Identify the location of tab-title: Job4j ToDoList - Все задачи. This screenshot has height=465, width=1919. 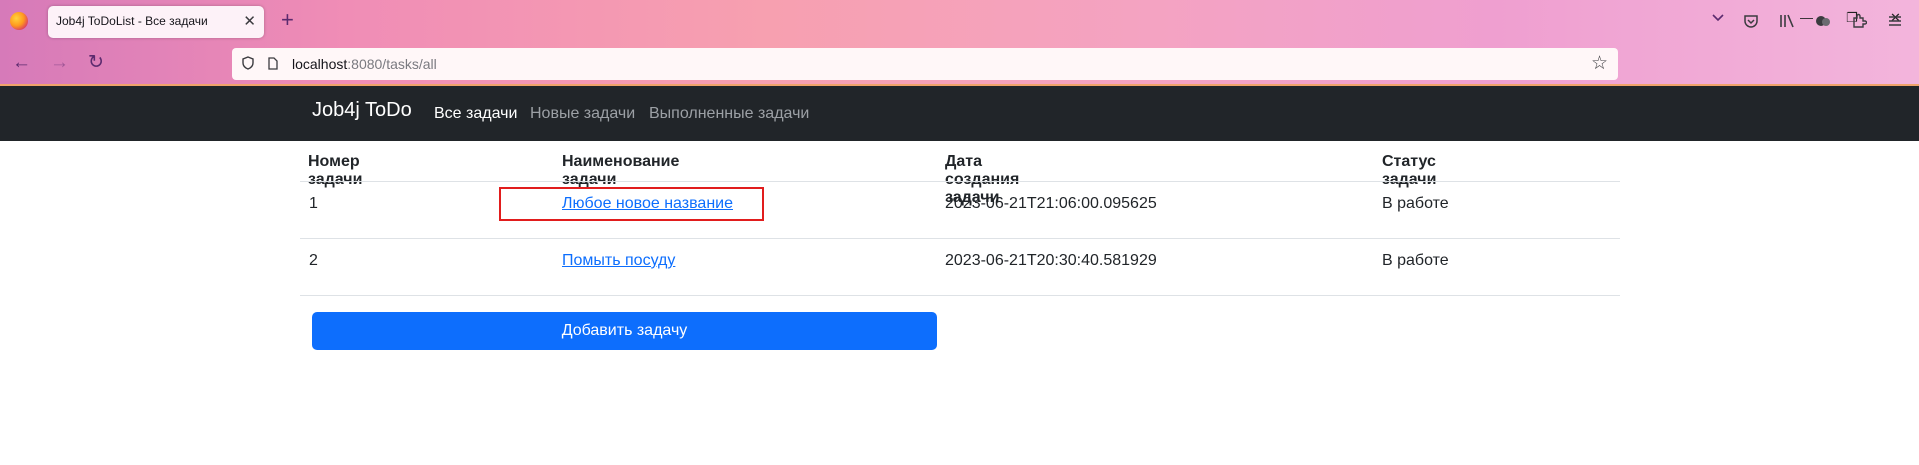
(132, 21).